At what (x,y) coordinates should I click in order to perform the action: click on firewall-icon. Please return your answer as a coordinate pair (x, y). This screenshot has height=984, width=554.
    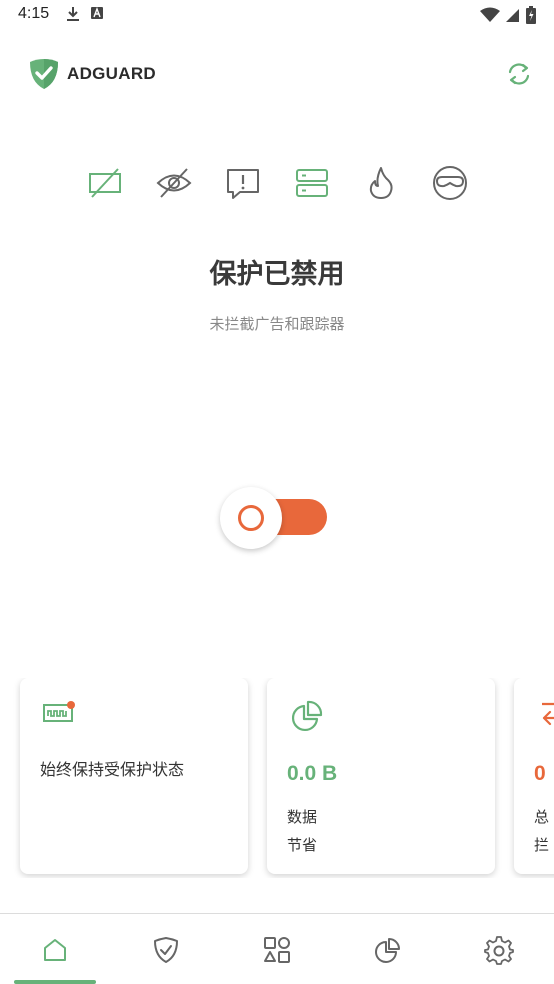
    Looking at the image, I should click on (381, 183).